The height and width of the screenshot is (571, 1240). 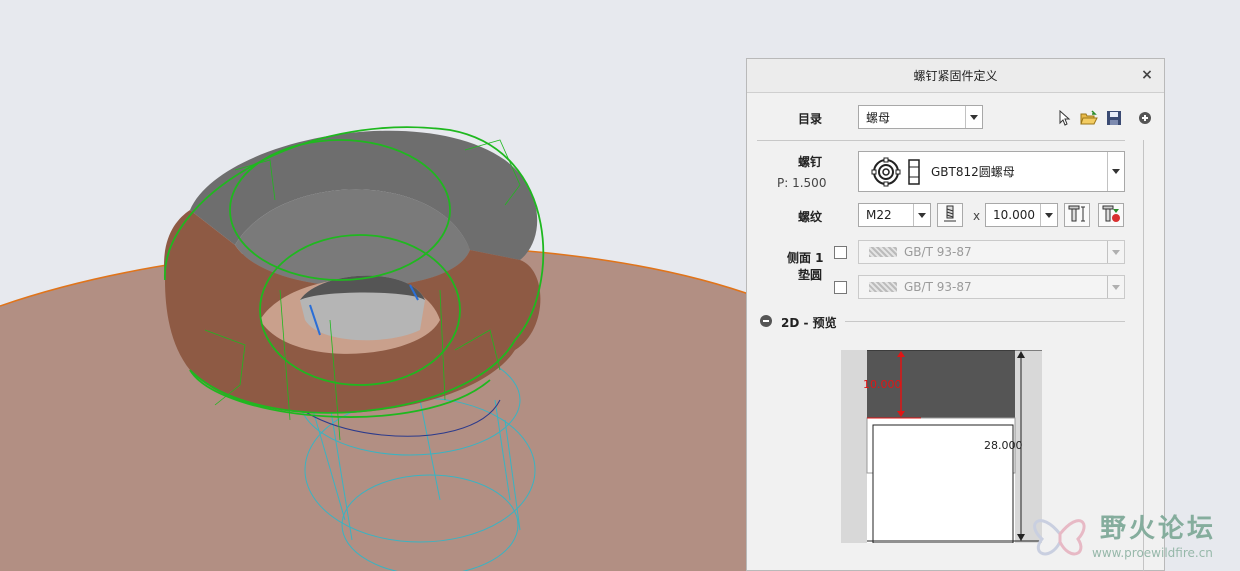 What do you see at coordinates (886, 172) in the screenshot?
I see `round-nut-icon` at bounding box center [886, 172].